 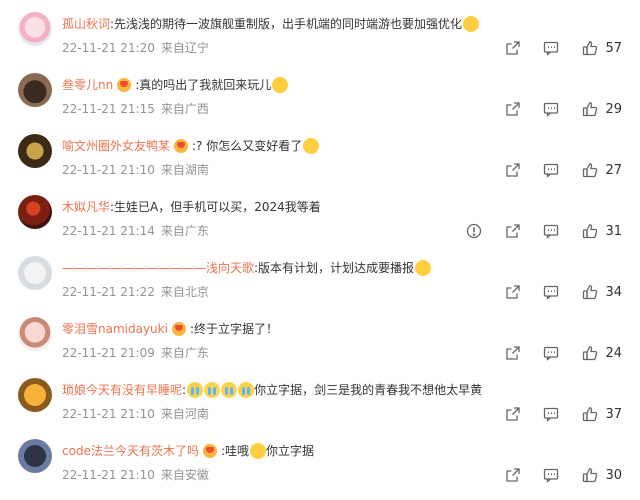 I want to click on comment-text: :先浅浅的期待一波旗舰重制版，出手机端的同时端游也要加强优化, so click(x=286, y=24).